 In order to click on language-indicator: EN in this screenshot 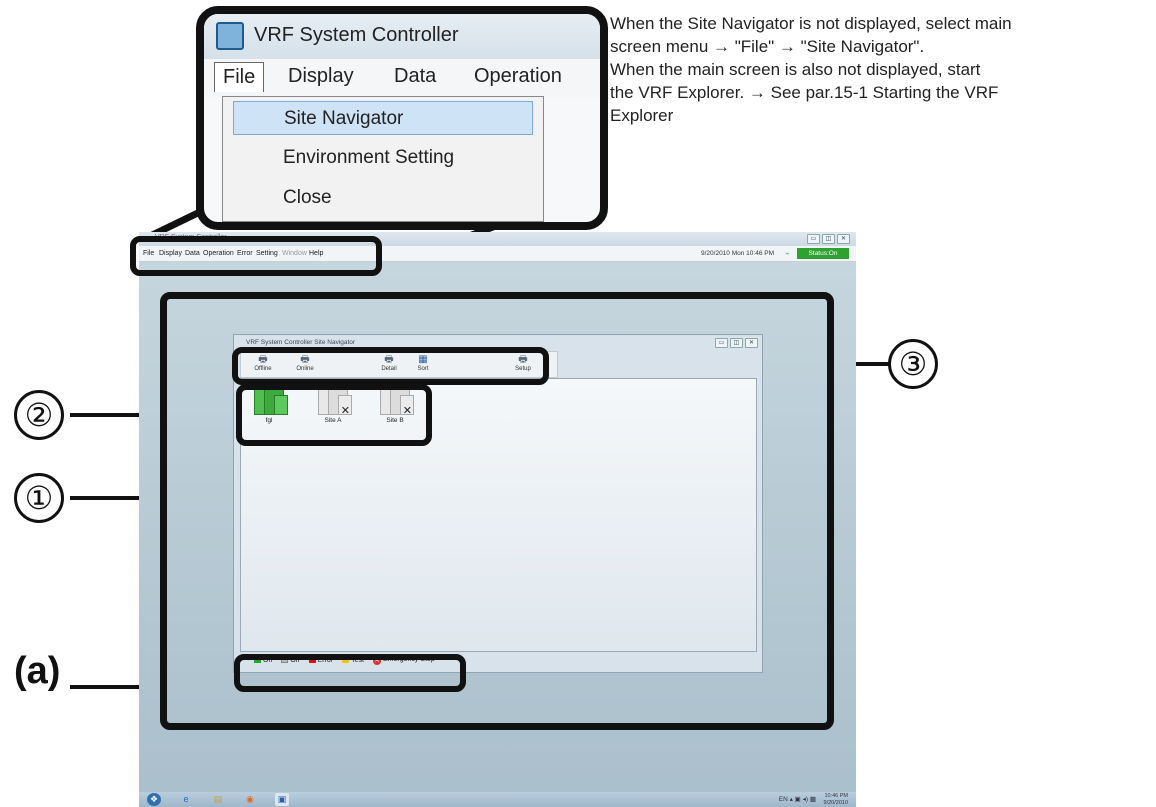, I will do `click(783, 799)`.